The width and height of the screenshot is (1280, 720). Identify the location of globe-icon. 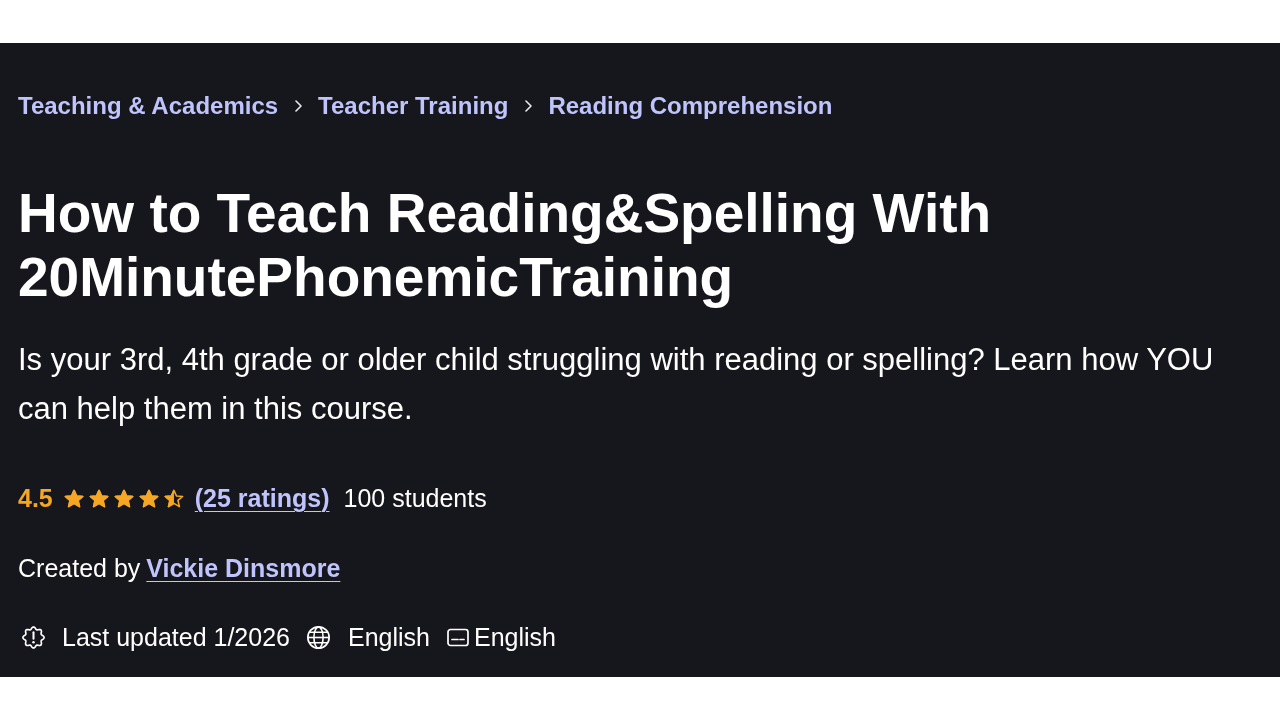
(318, 637).